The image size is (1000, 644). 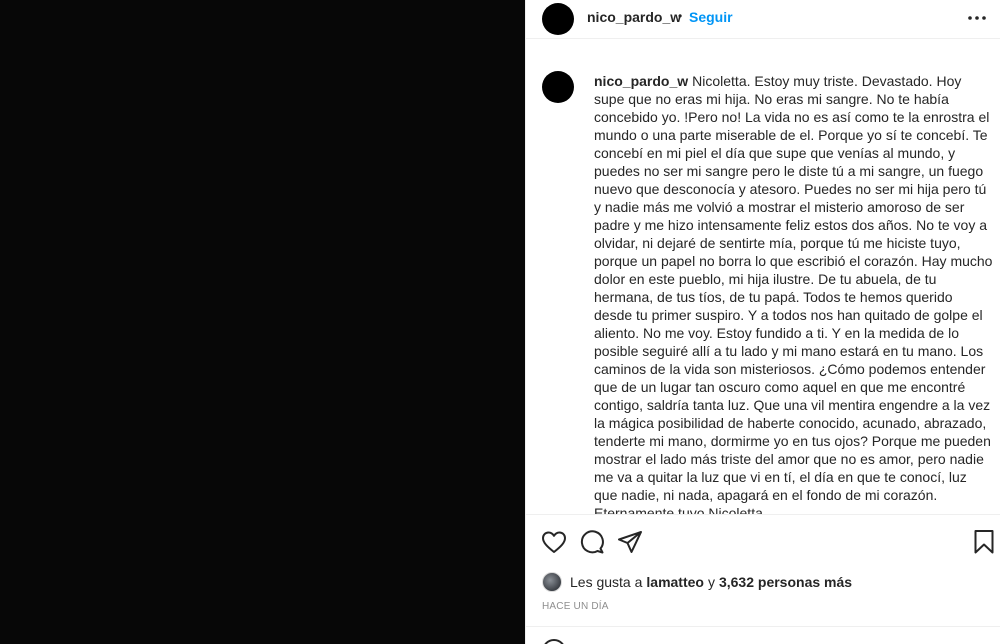 I want to click on caption-username: nico_pardo_w, so click(x=641, y=81).